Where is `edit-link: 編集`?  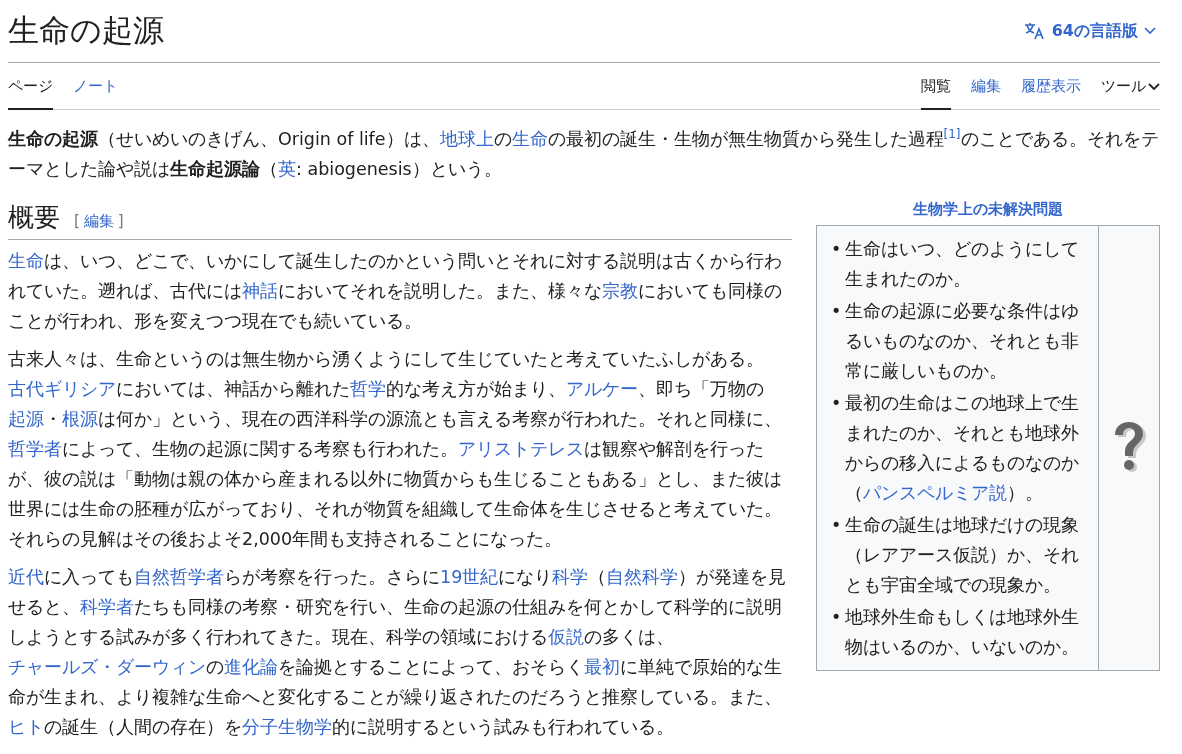
edit-link: 編集 is located at coordinates (98, 221).